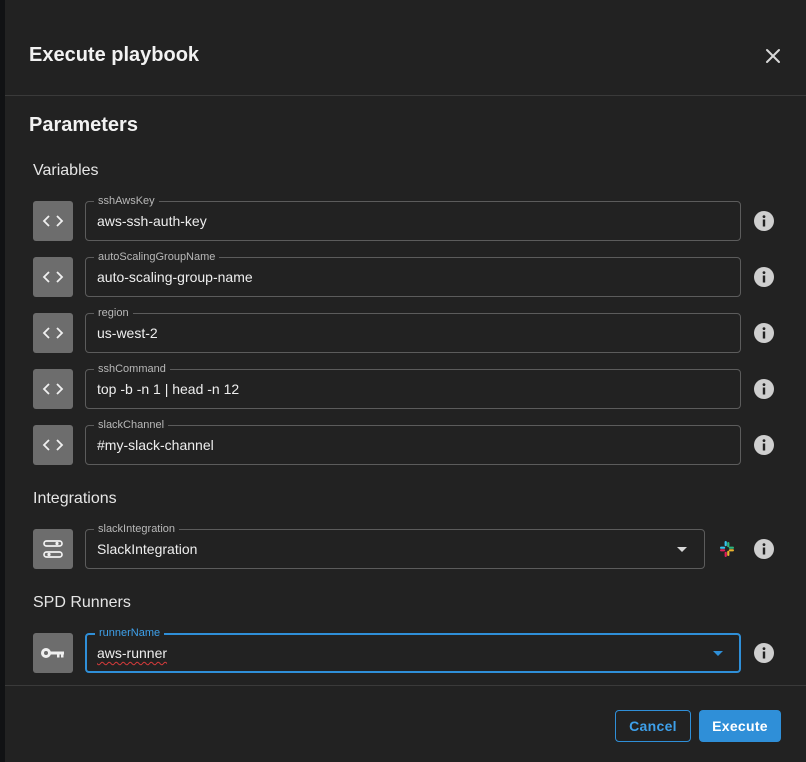 This screenshot has width=806, height=762. Describe the element at coordinates (740, 726) in the screenshot. I see `execute-button: Execute` at that location.